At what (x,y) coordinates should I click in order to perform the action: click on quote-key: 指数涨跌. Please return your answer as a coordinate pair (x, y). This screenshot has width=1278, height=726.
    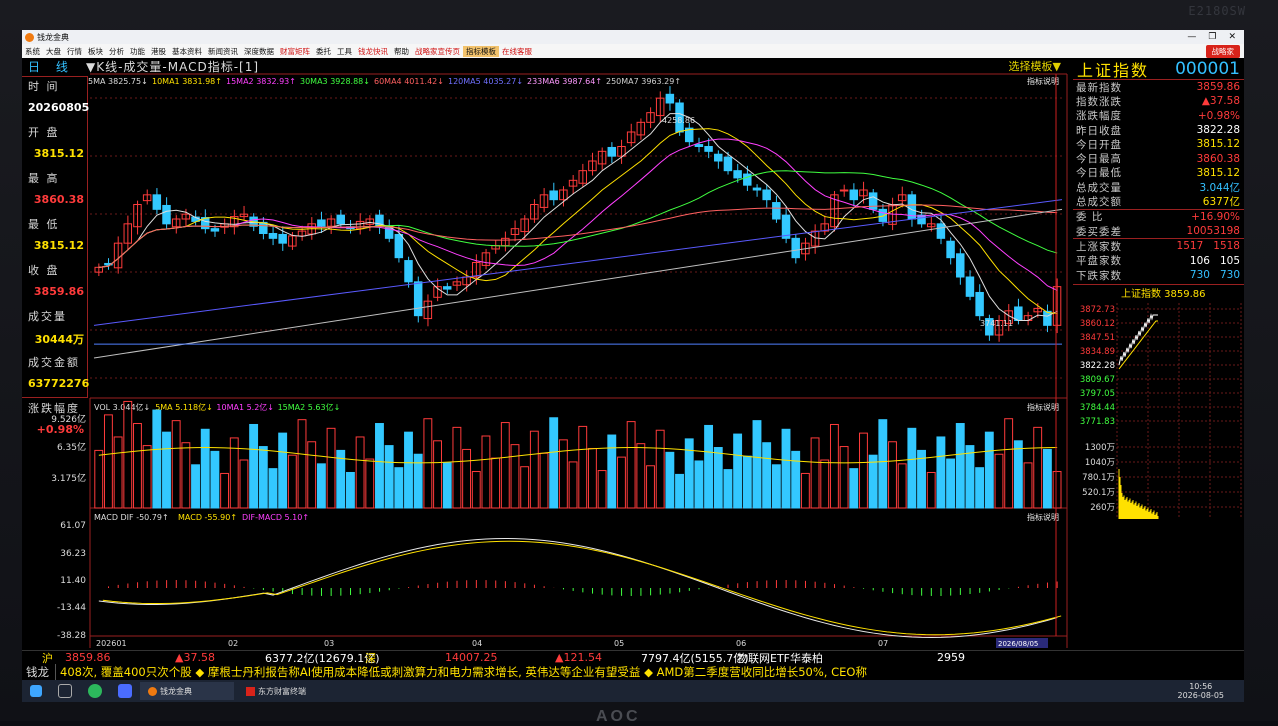
    Looking at the image, I should click on (1099, 101).